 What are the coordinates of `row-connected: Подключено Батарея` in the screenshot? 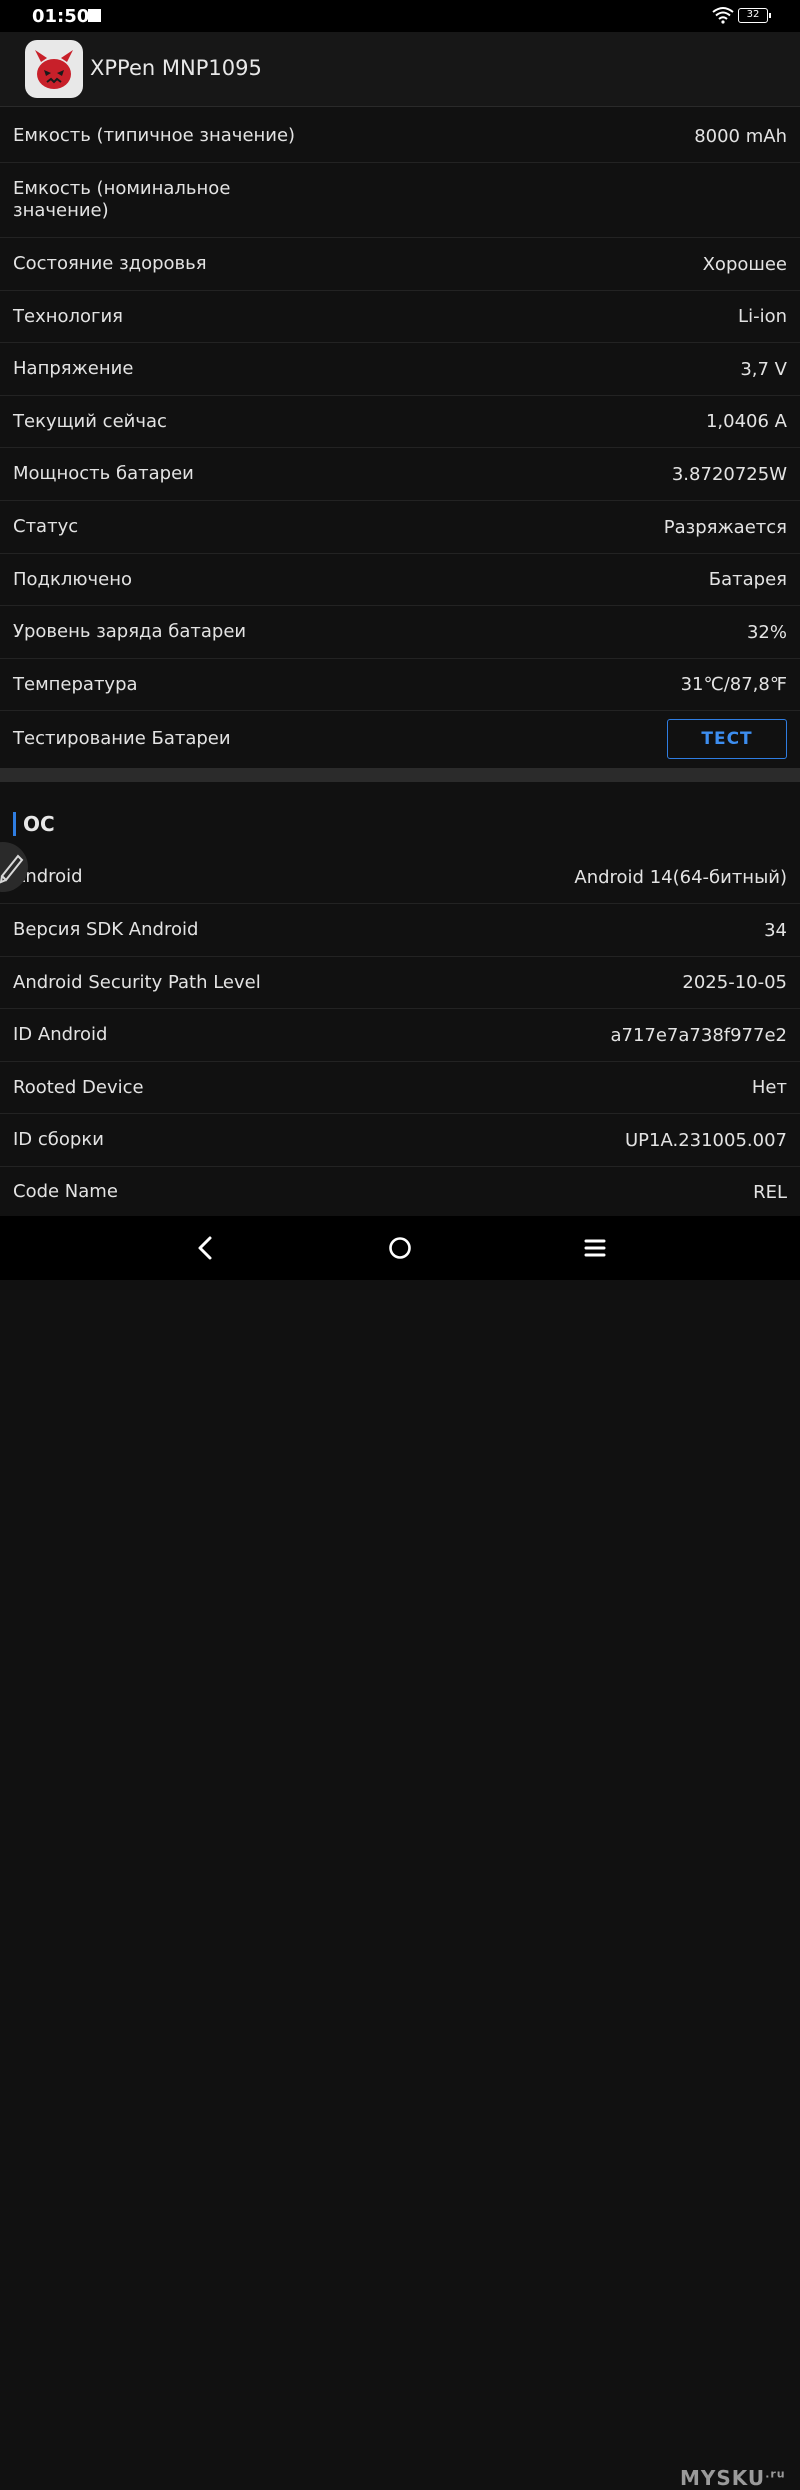 It's located at (400, 580).